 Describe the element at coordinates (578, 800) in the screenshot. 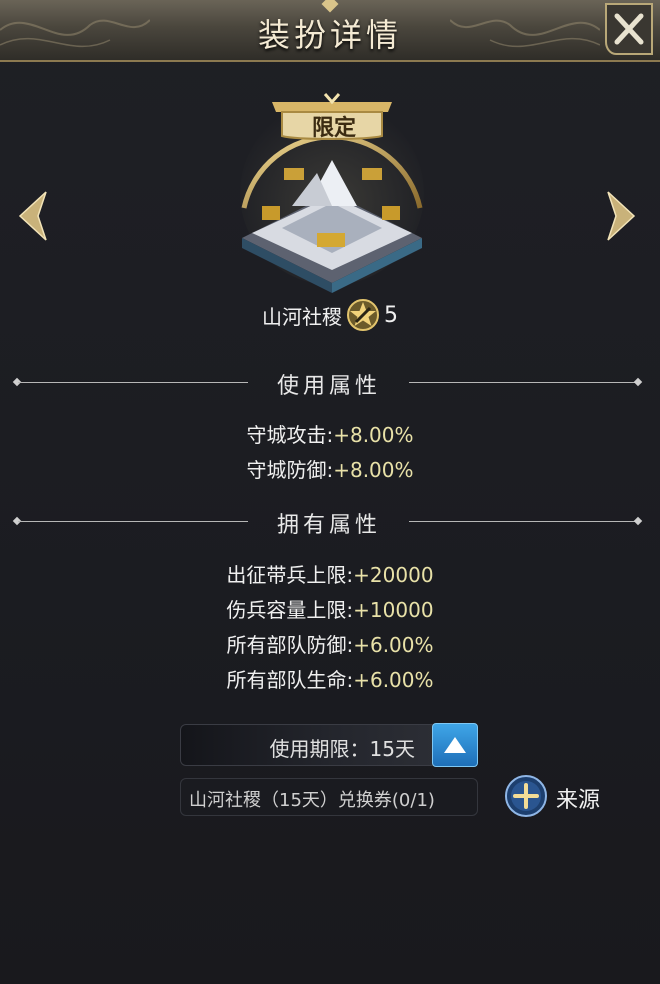

I see `source-label: 来源` at that location.